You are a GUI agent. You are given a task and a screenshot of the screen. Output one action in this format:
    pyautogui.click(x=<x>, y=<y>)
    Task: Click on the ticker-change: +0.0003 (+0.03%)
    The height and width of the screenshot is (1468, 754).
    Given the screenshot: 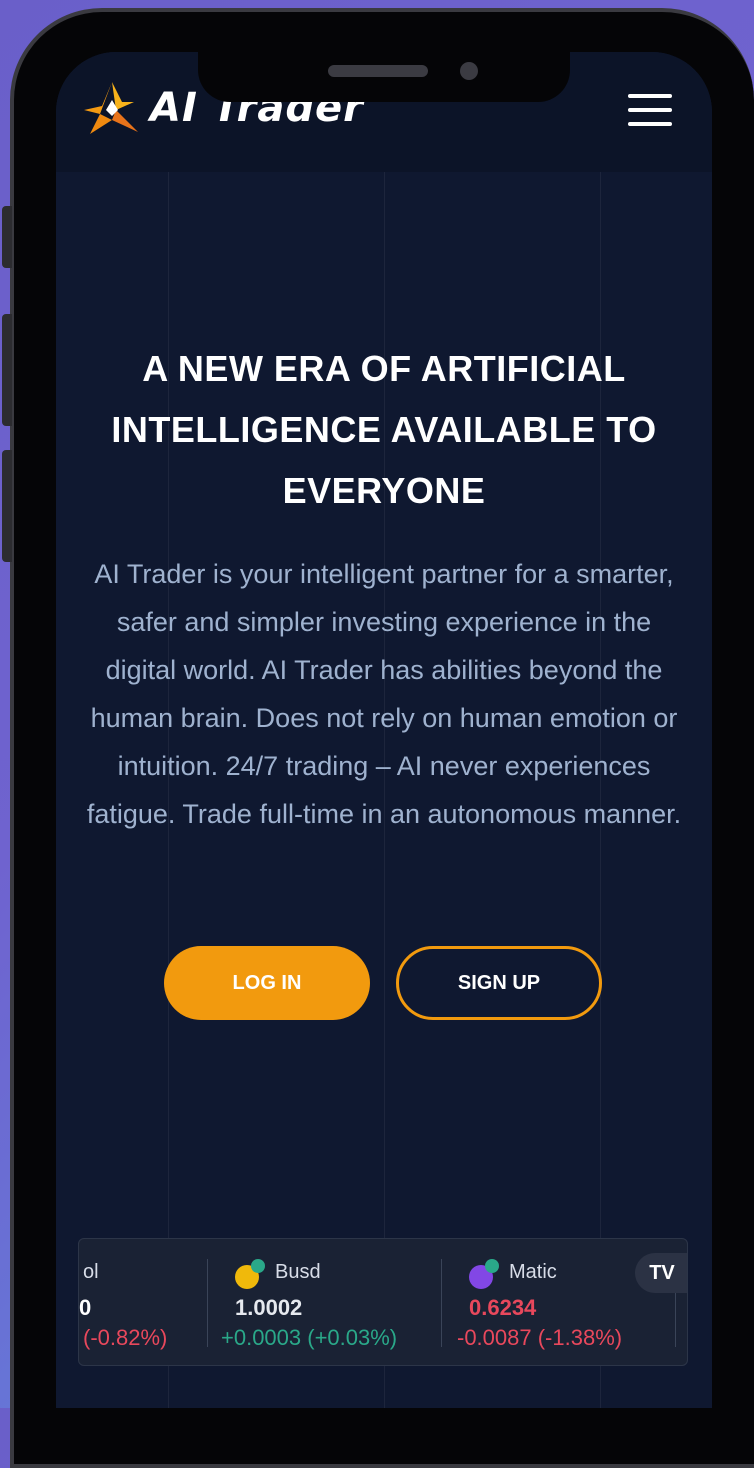 What is the action you would take?
    pyautogui.click(x=309, y=1337)
    